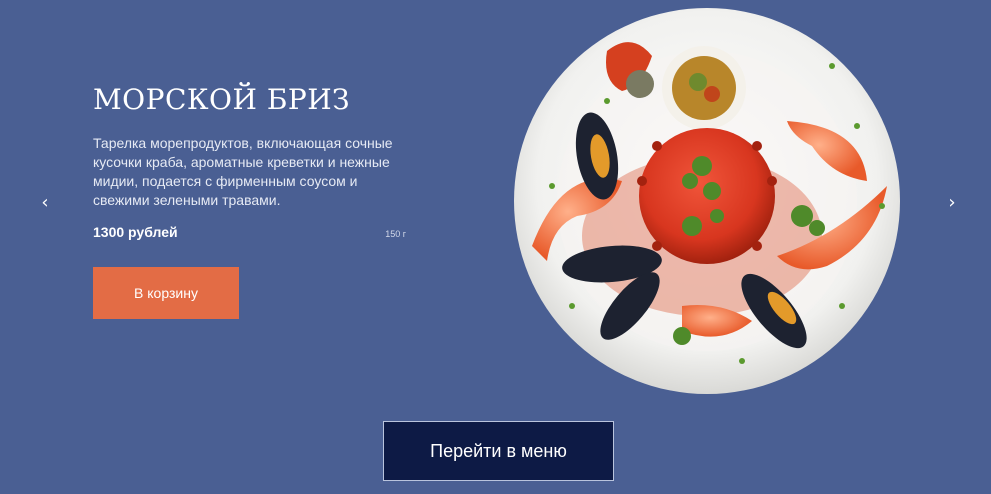 The height and width of the screenshot is (494, 991). Describe the element at coordinates (135, 232) in the screenshot. I see `dish-price: 1300 рублей` at that location.